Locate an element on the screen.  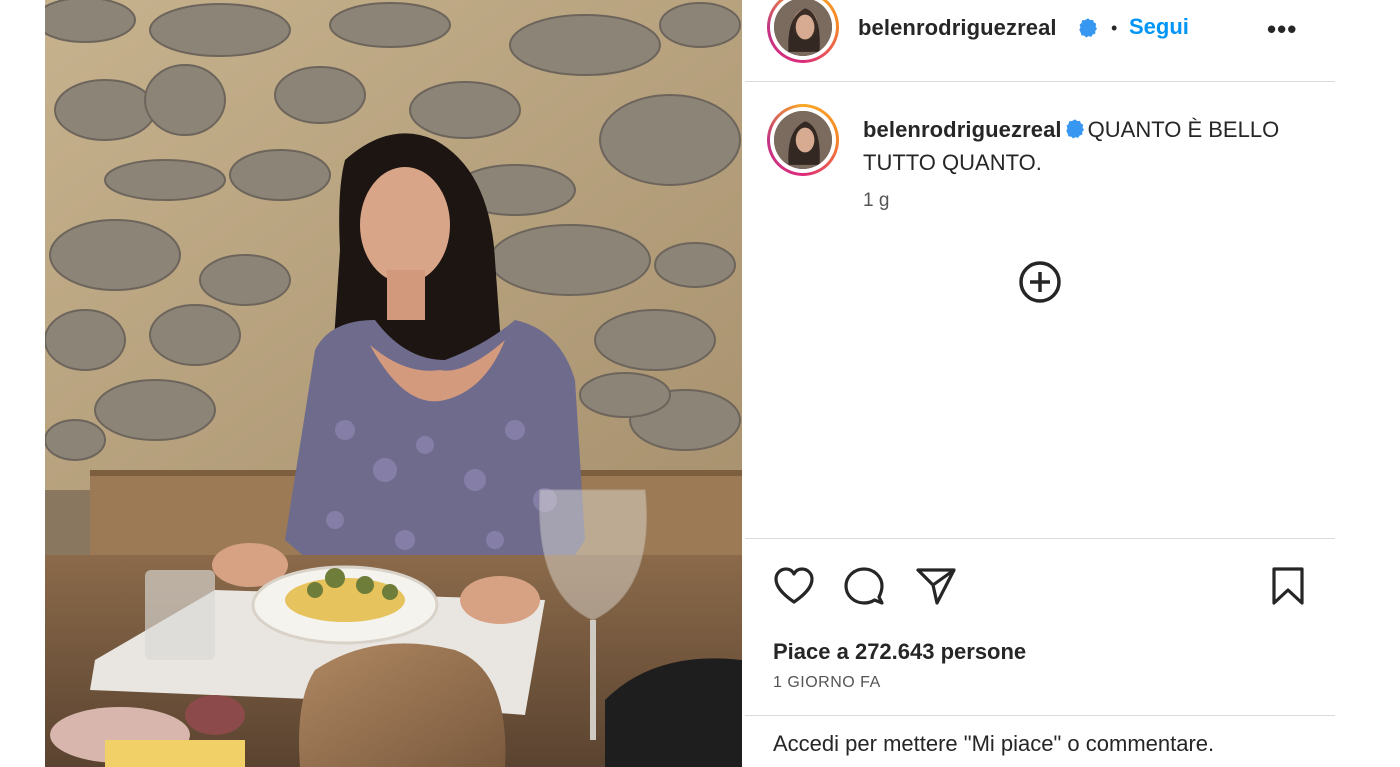
post-date: 1 GIORNO FA is located at coordinates (827, 682).